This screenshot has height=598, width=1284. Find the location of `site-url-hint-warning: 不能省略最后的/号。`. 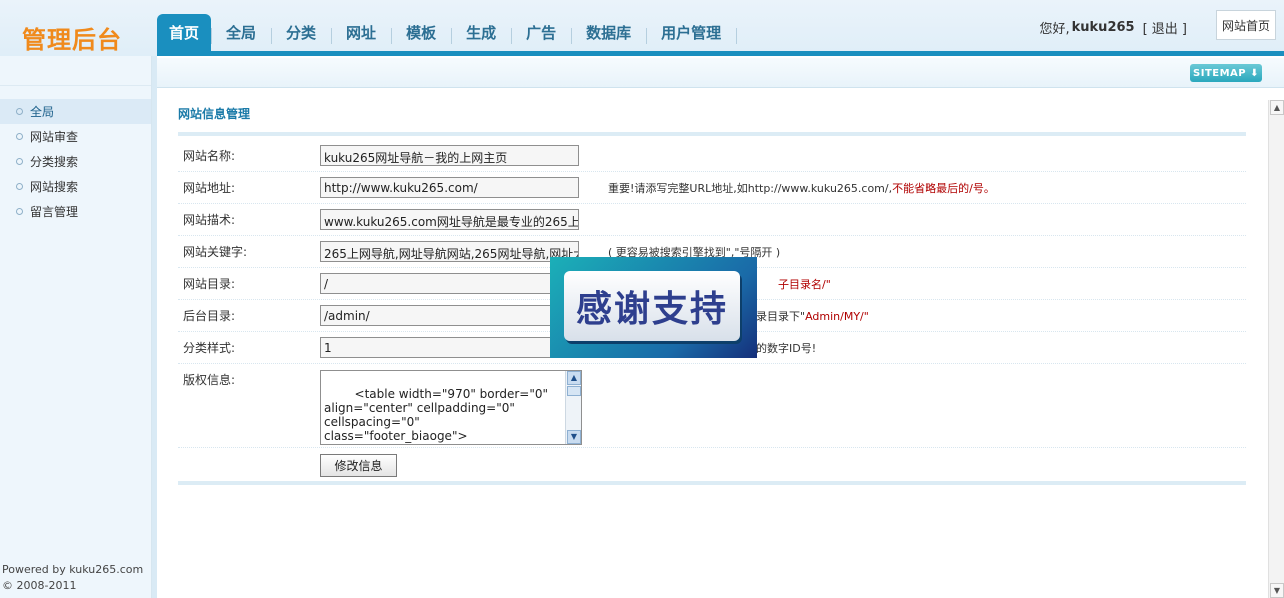

site-url-hint-warning: 不能省略最后的/号。 is located at coordinates (943, 188).